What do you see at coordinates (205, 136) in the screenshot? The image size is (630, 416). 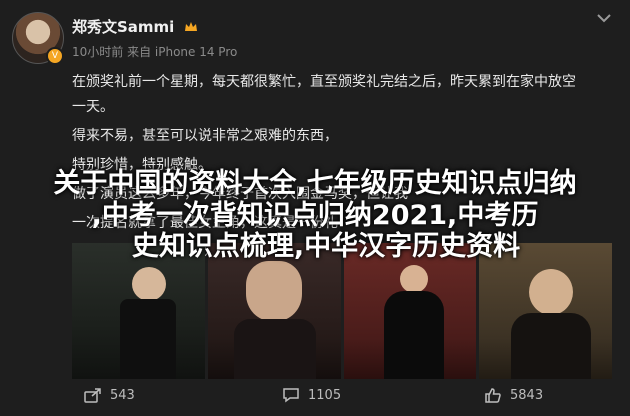 I see `post-line: 得来不易，甚至可以说非常之艰难的东西，` at bounding box center [205, 136].